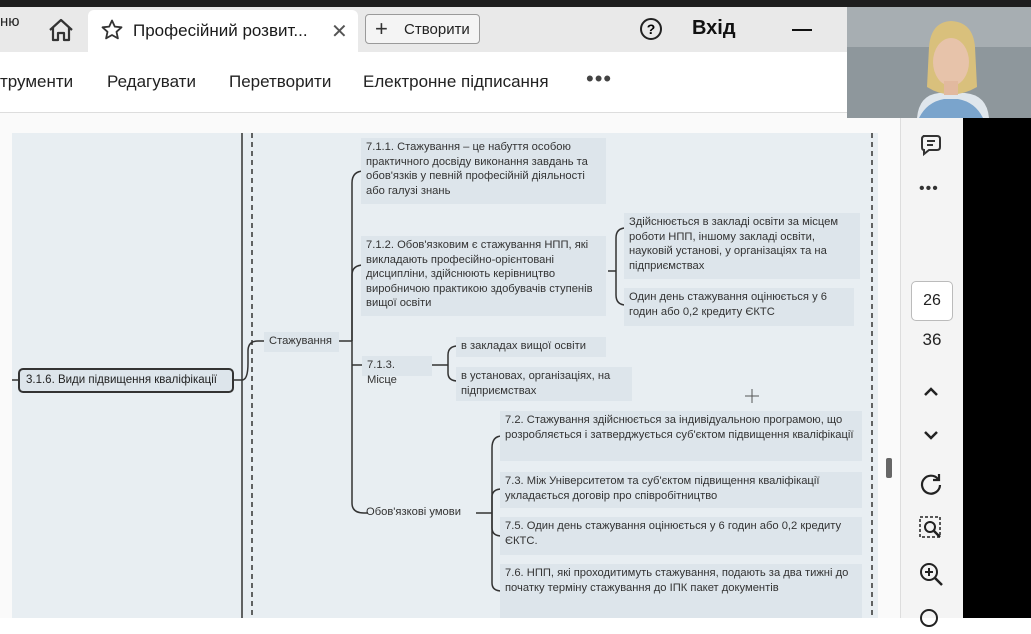 This screenshot has height=634, width=1031. What do you see at coordinates (339, 31) in the screenshot?
I see `close-icon: ✕` at bounding box center [339, 31].